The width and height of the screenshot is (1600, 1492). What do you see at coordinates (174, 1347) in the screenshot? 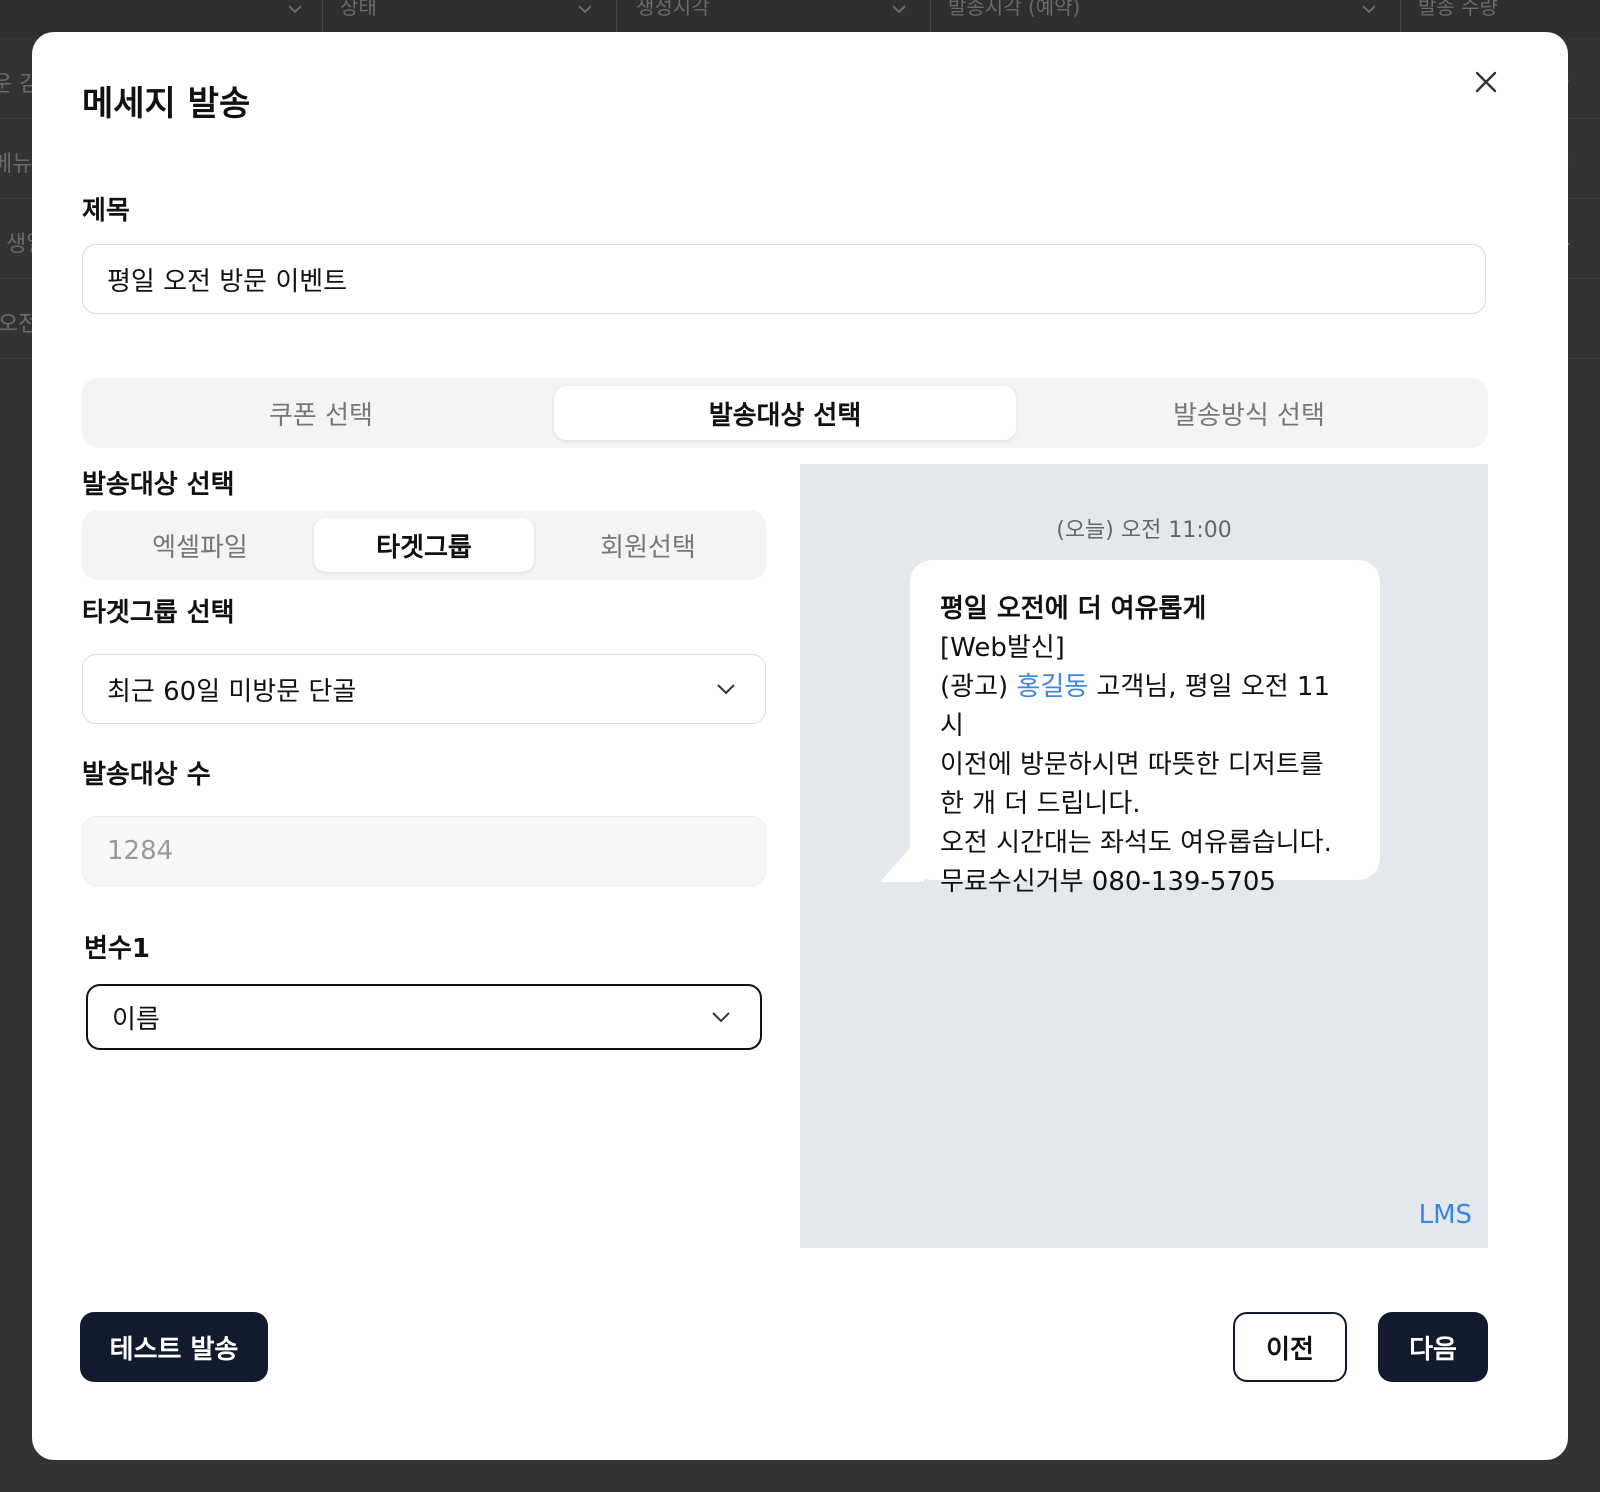
I see `test-send-button: 테스트 발송` at bounding box center [174, 1347].